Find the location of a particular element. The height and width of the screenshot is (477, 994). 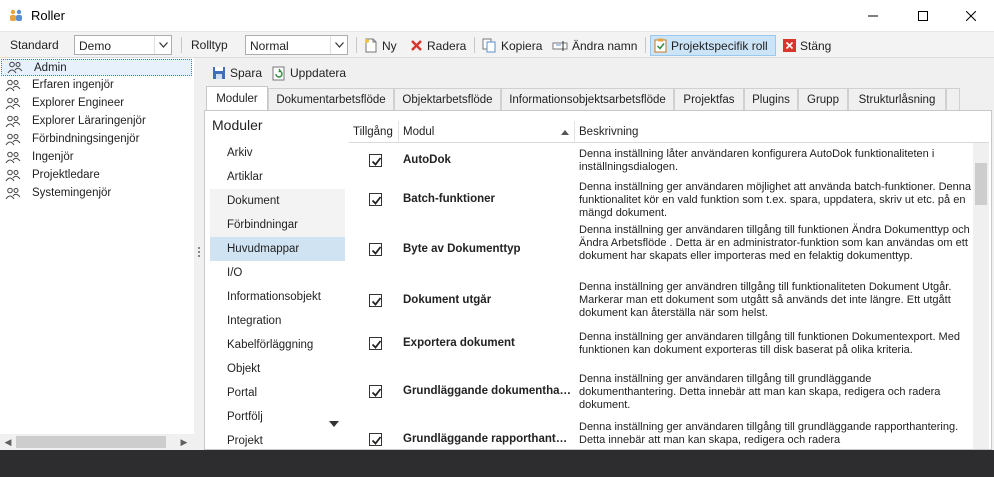

scroll-left-icon: ◀ is located at coordinates (8, 442).